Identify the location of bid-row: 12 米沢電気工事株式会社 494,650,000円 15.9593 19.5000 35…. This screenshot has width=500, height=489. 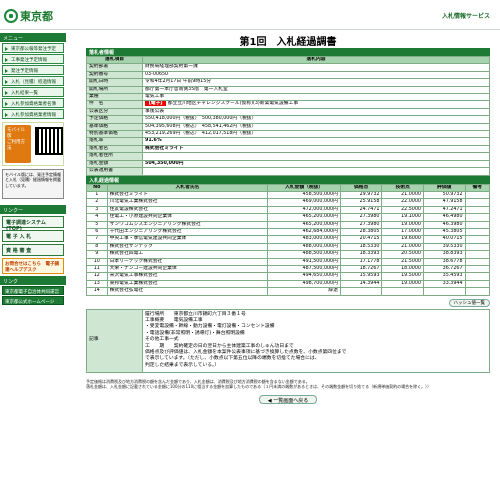
(288, 276).